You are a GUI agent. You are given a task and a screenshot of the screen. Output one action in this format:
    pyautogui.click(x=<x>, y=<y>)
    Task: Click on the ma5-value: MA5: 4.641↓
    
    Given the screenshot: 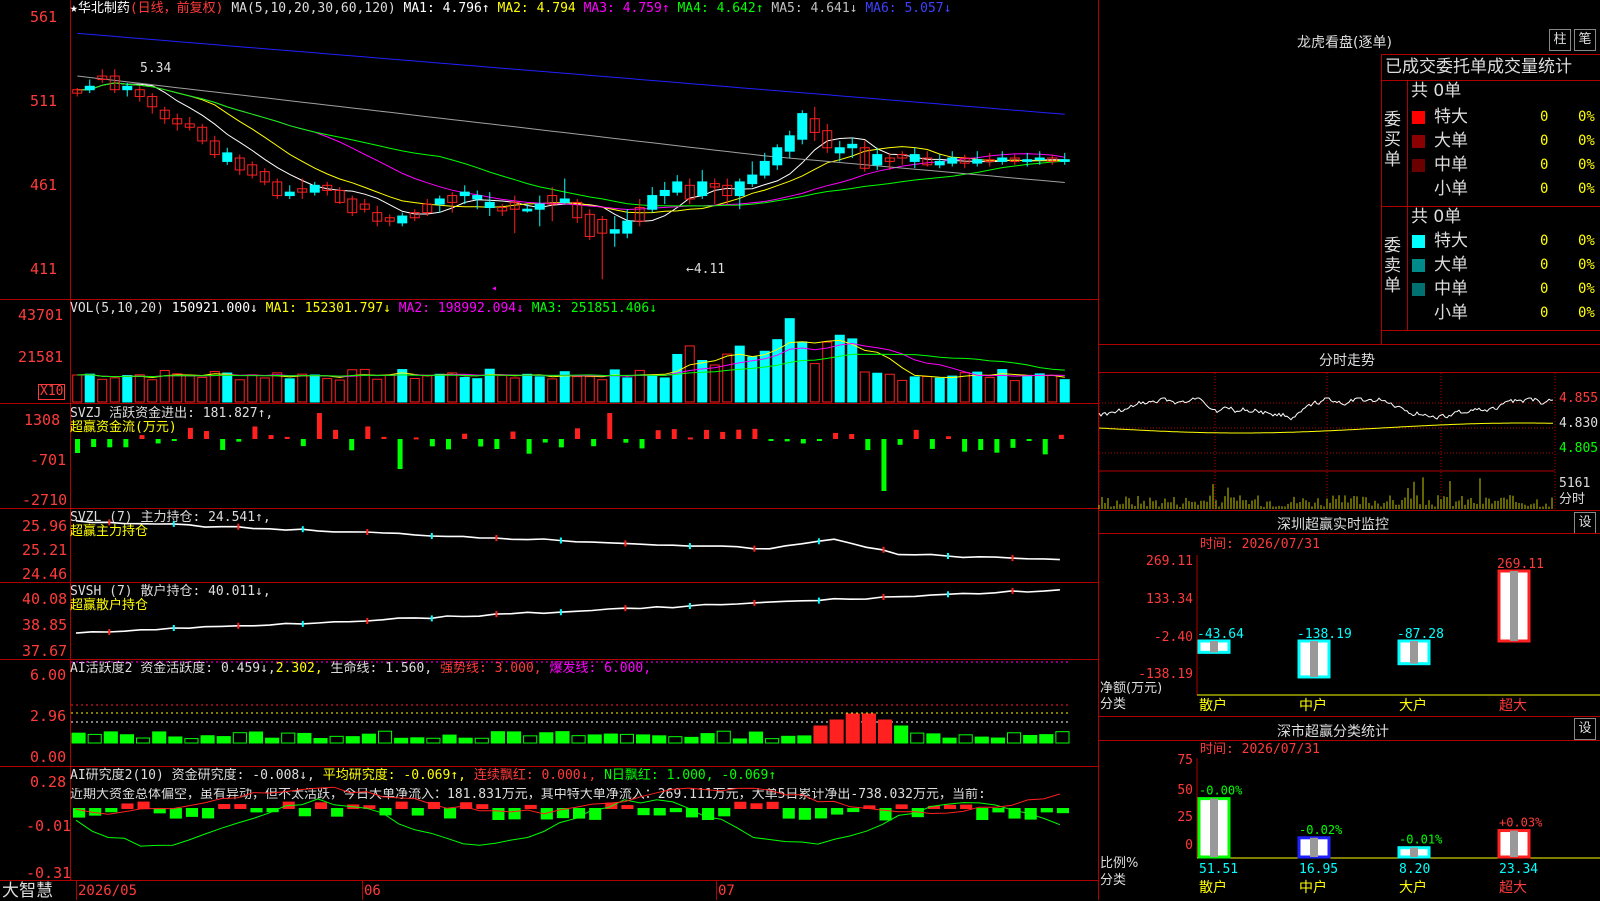 What is the action you would take?
    pyautogui.click(x=814, y=8)
    